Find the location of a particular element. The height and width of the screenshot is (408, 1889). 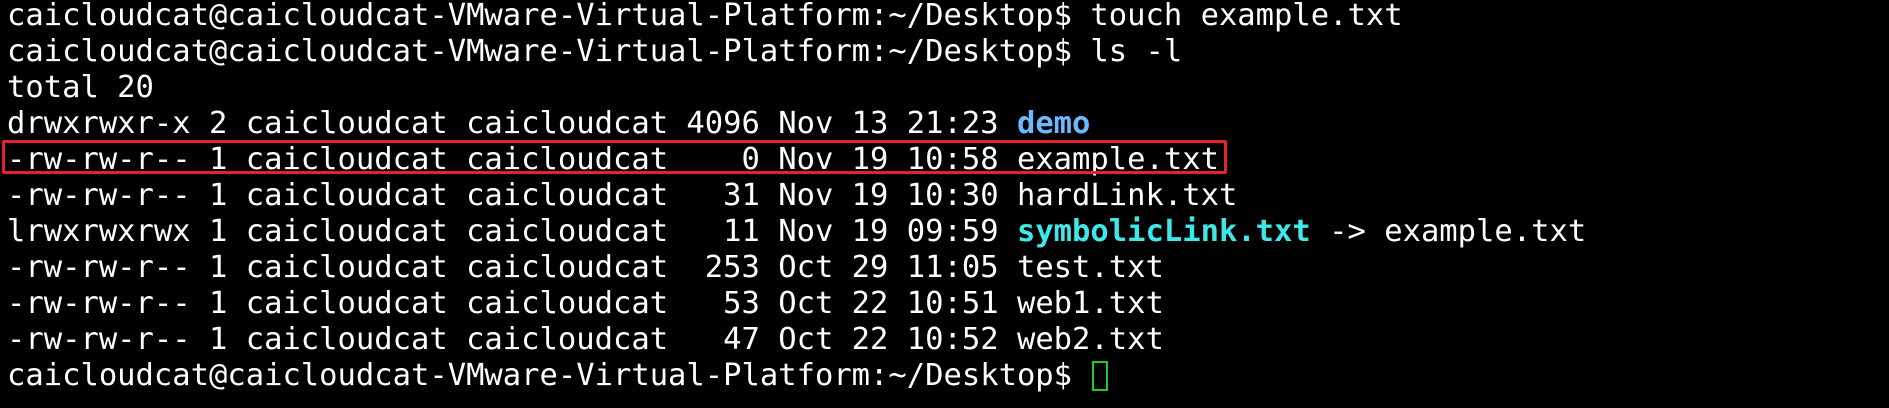

command-text: touch example.txt is located at coordinates (1246, 16).